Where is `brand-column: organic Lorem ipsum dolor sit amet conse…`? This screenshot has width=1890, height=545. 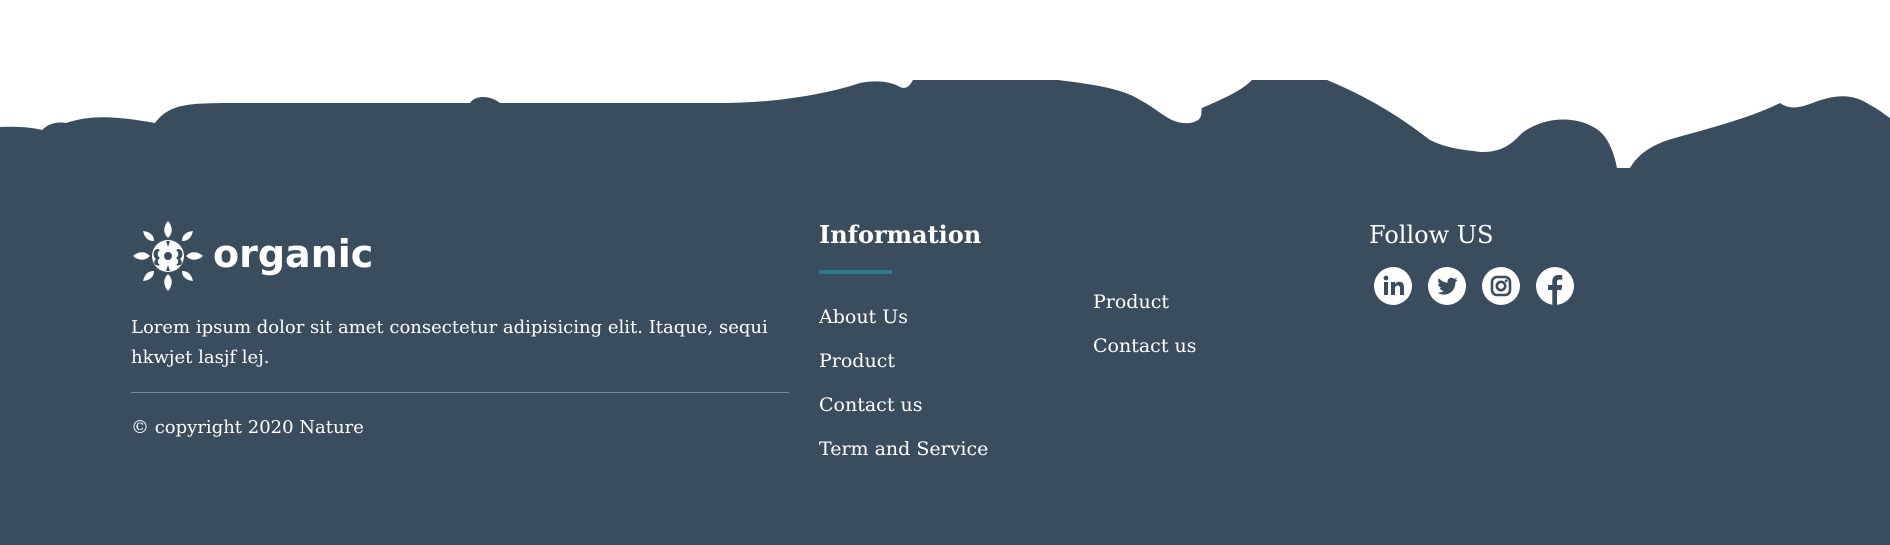
brand-column: organic Lorem ipsum dolor sit amet conse… is located at coordinates (461, 328).